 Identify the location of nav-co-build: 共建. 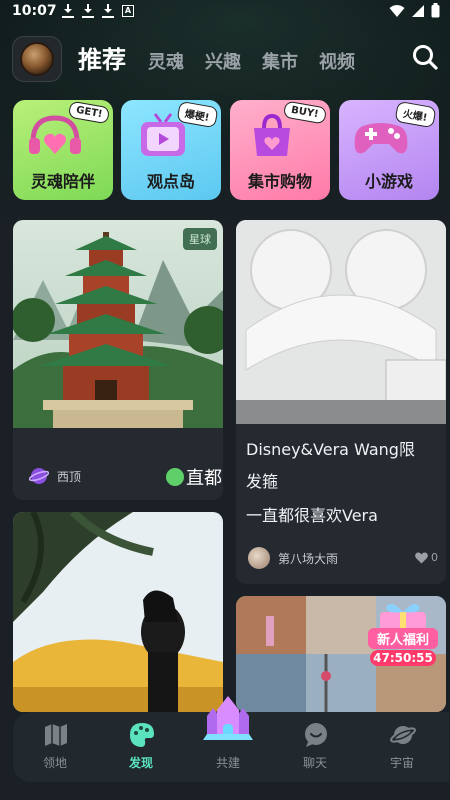
(228, 739).